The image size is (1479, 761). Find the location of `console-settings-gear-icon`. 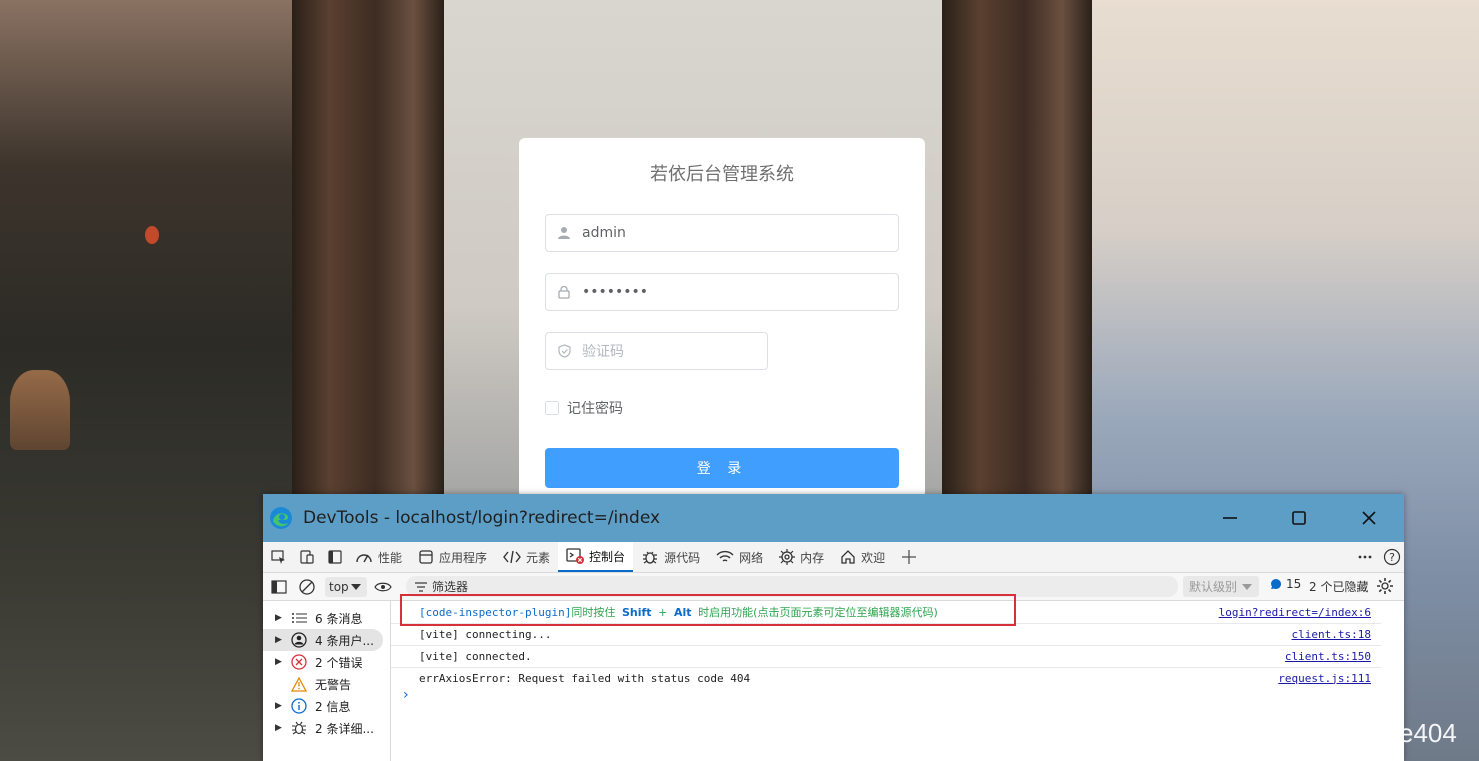

console-settings-gear-icon is located at coordinates (1385, 588).